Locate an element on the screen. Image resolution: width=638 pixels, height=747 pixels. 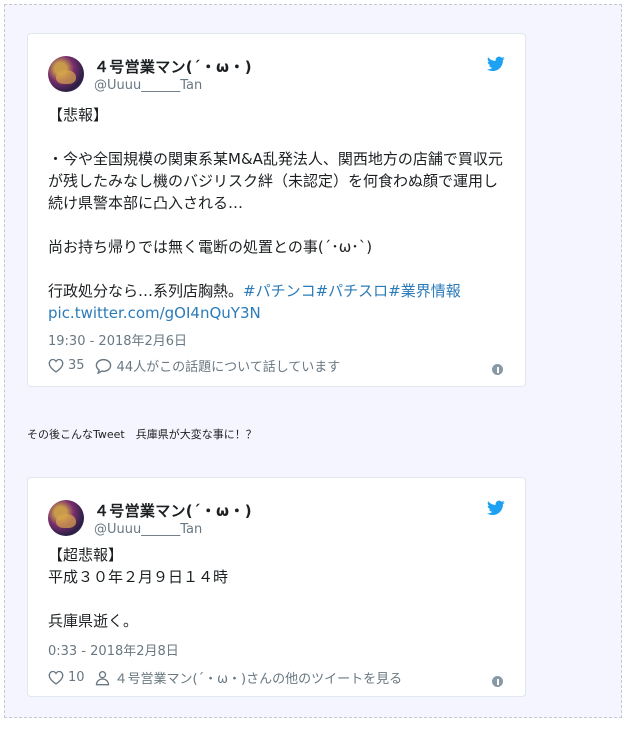
tweet-actions: 10 ４号営業マン(´・ω・)さんの他のツイートを見る is located at coordinates (277, 677).